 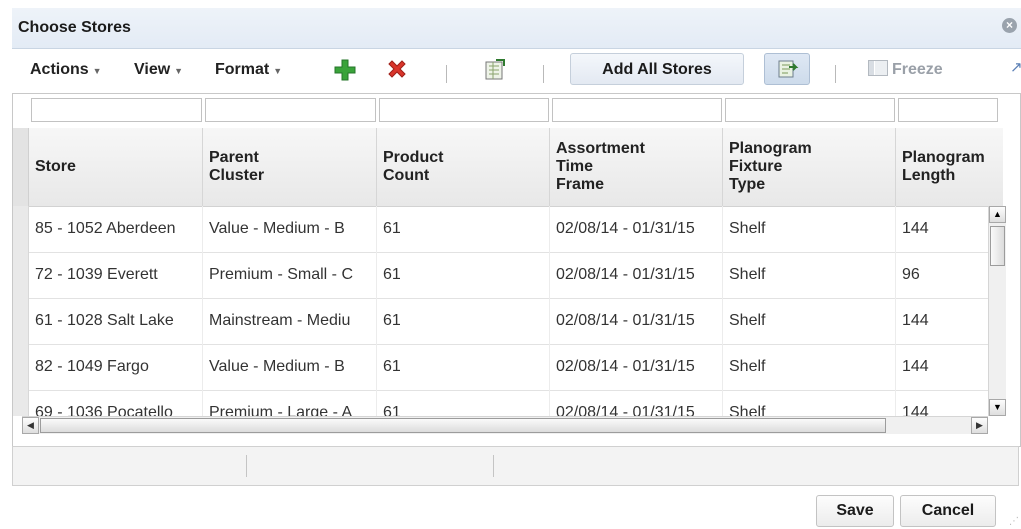 What do you see at coordinates (116, 167) in the screenshot?
I see `column-header-store: Store` at bounding box center [116, 167].